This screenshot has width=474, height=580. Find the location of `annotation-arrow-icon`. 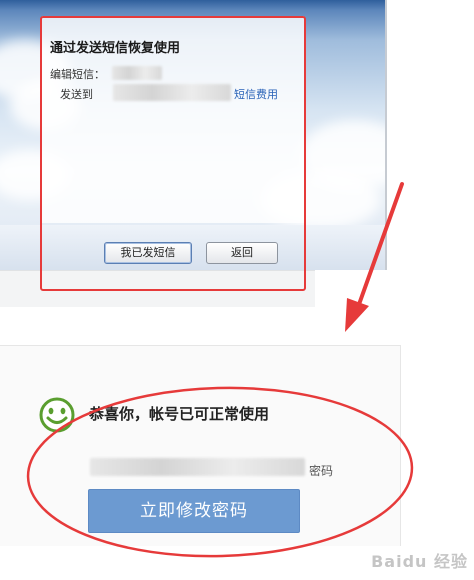

annotation-arrow-icon is located at coordinates (374, 257).